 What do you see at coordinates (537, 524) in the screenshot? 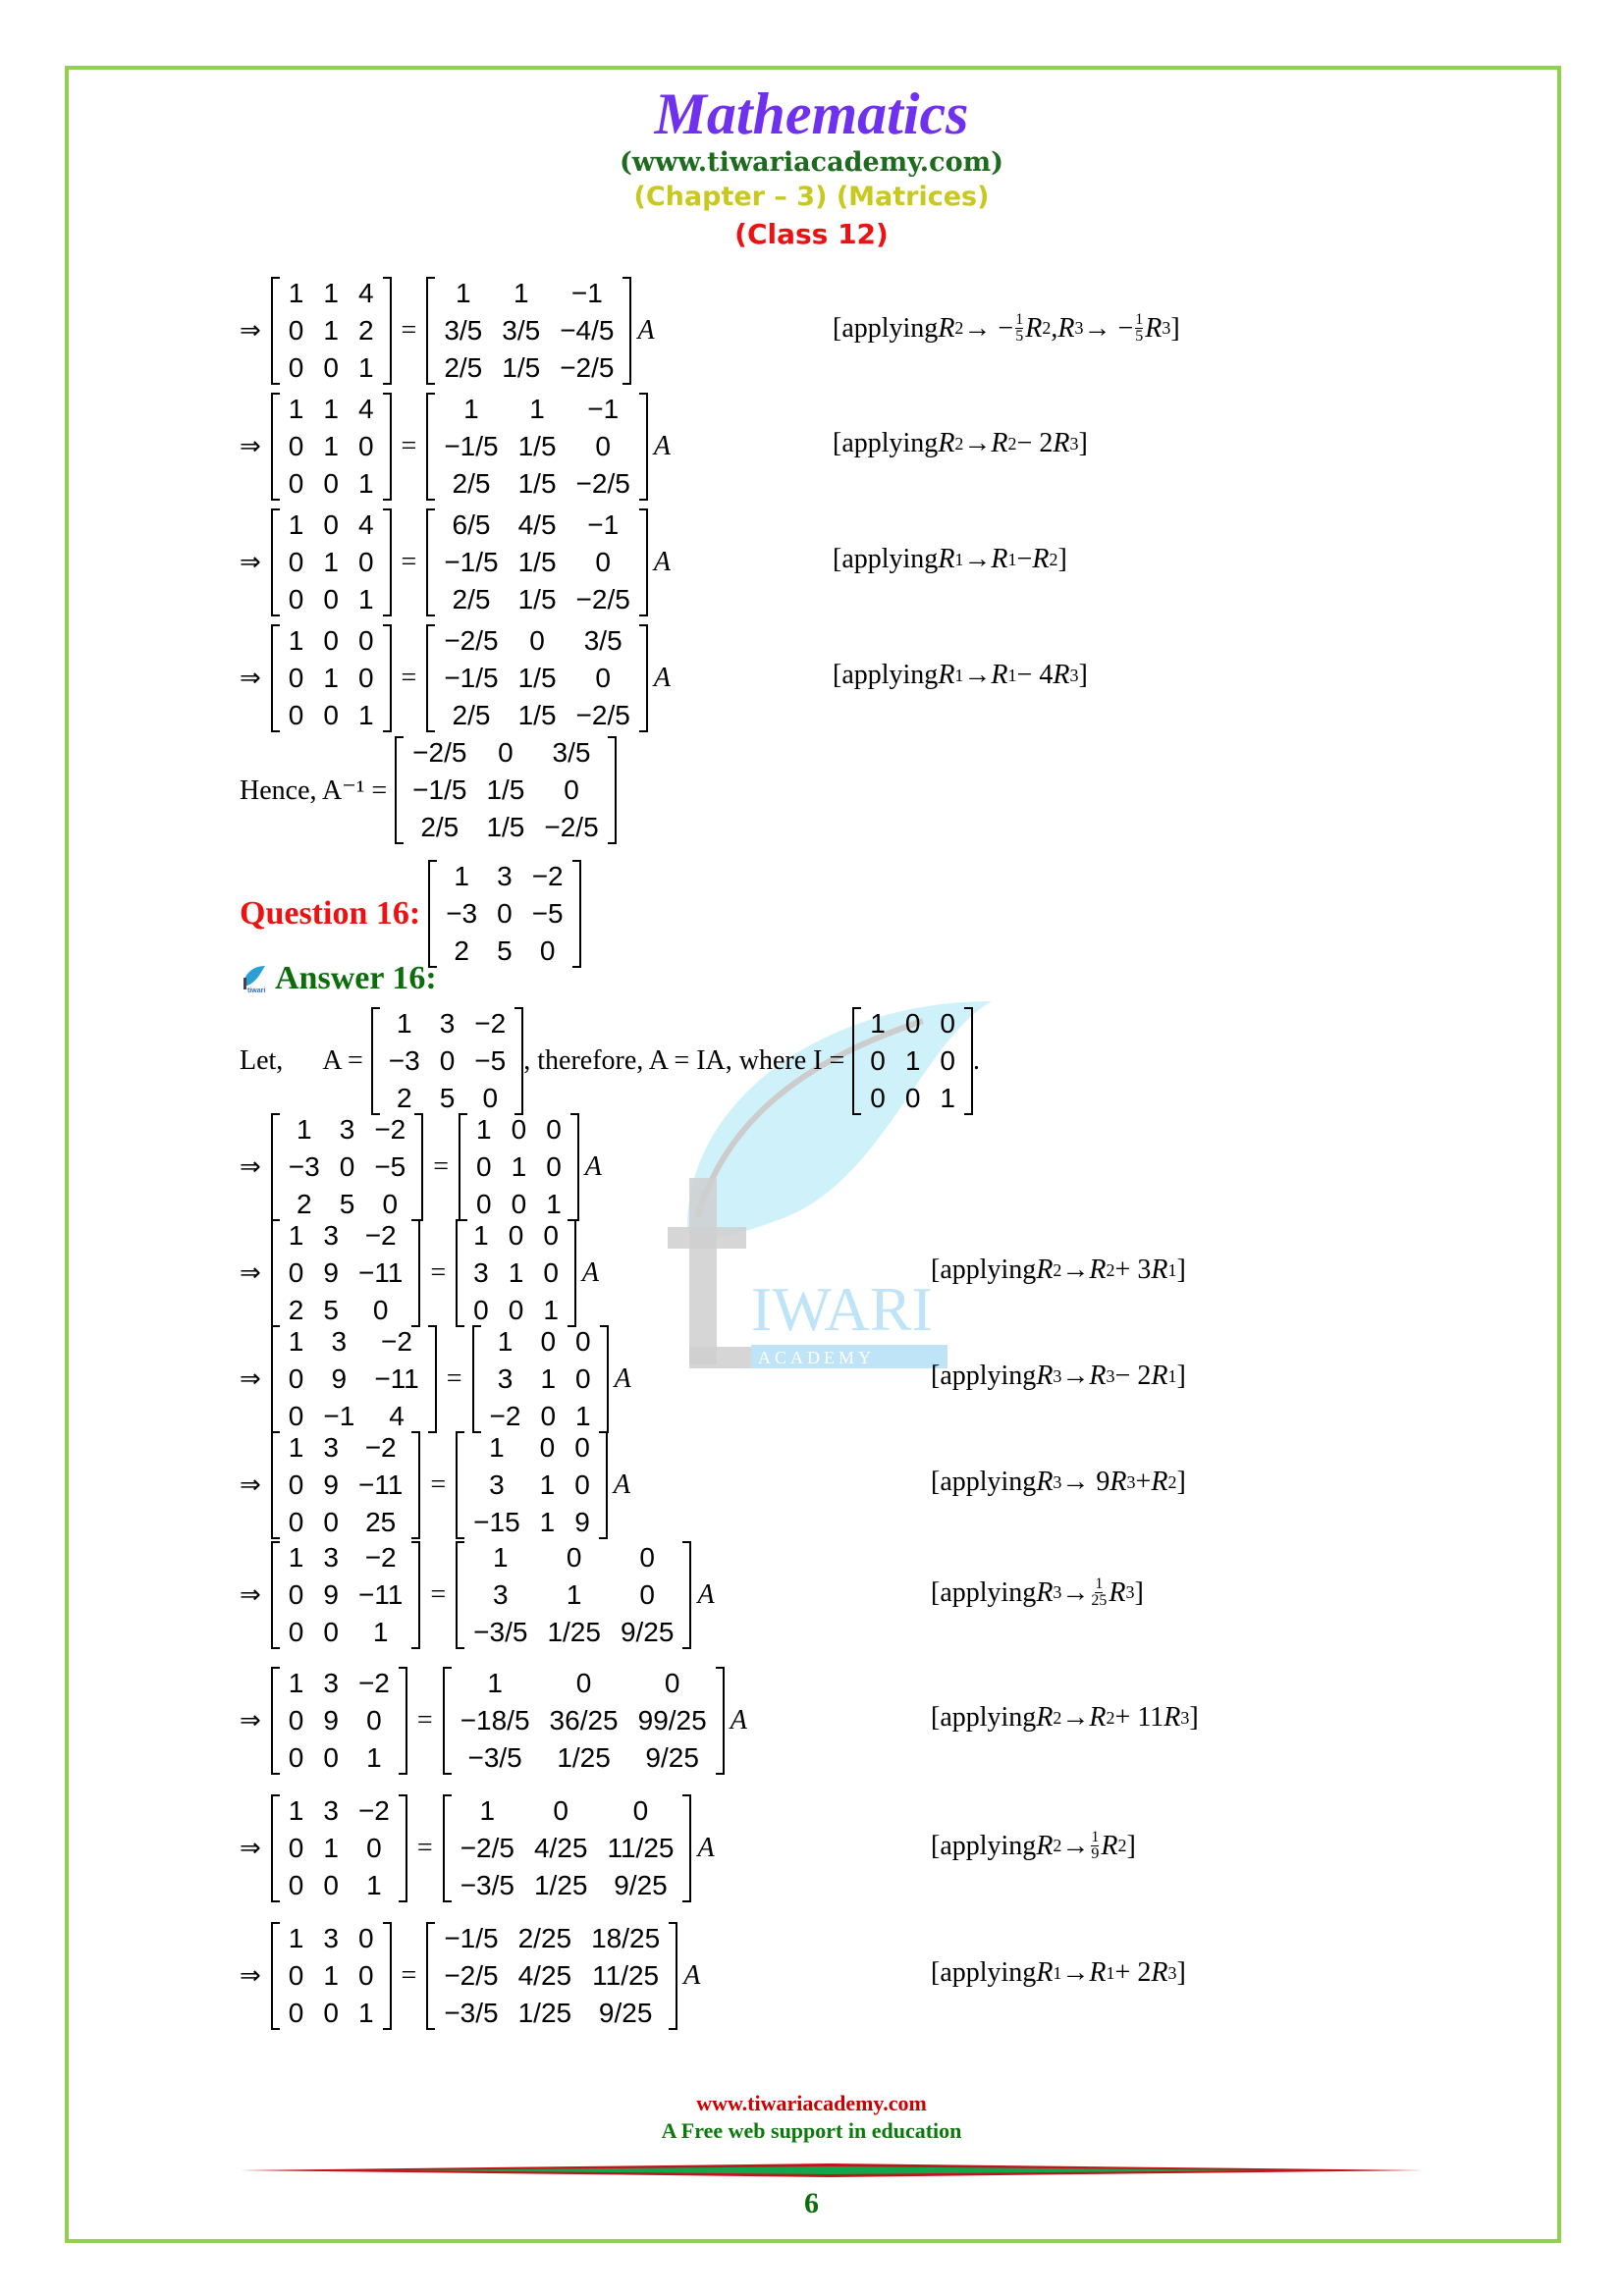
I see `matrix-cell: 4/5` at bounding box center [537, 524].